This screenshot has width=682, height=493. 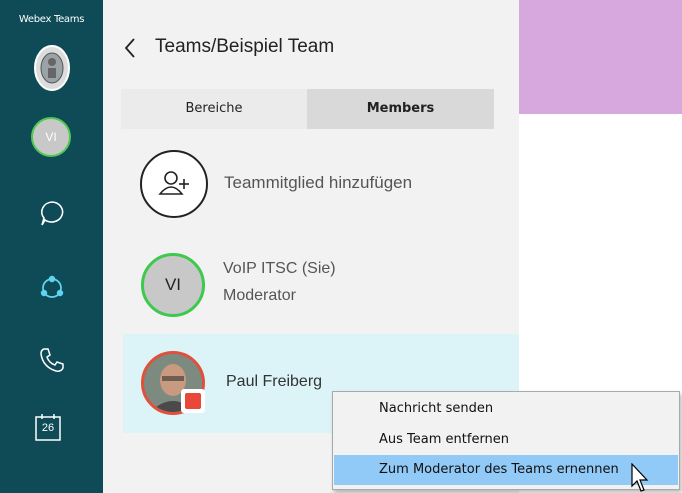 What do you see at coordinates (400, 109) in the screenshot?
I see `tab-members: Members` at bounding box center [400, 109].